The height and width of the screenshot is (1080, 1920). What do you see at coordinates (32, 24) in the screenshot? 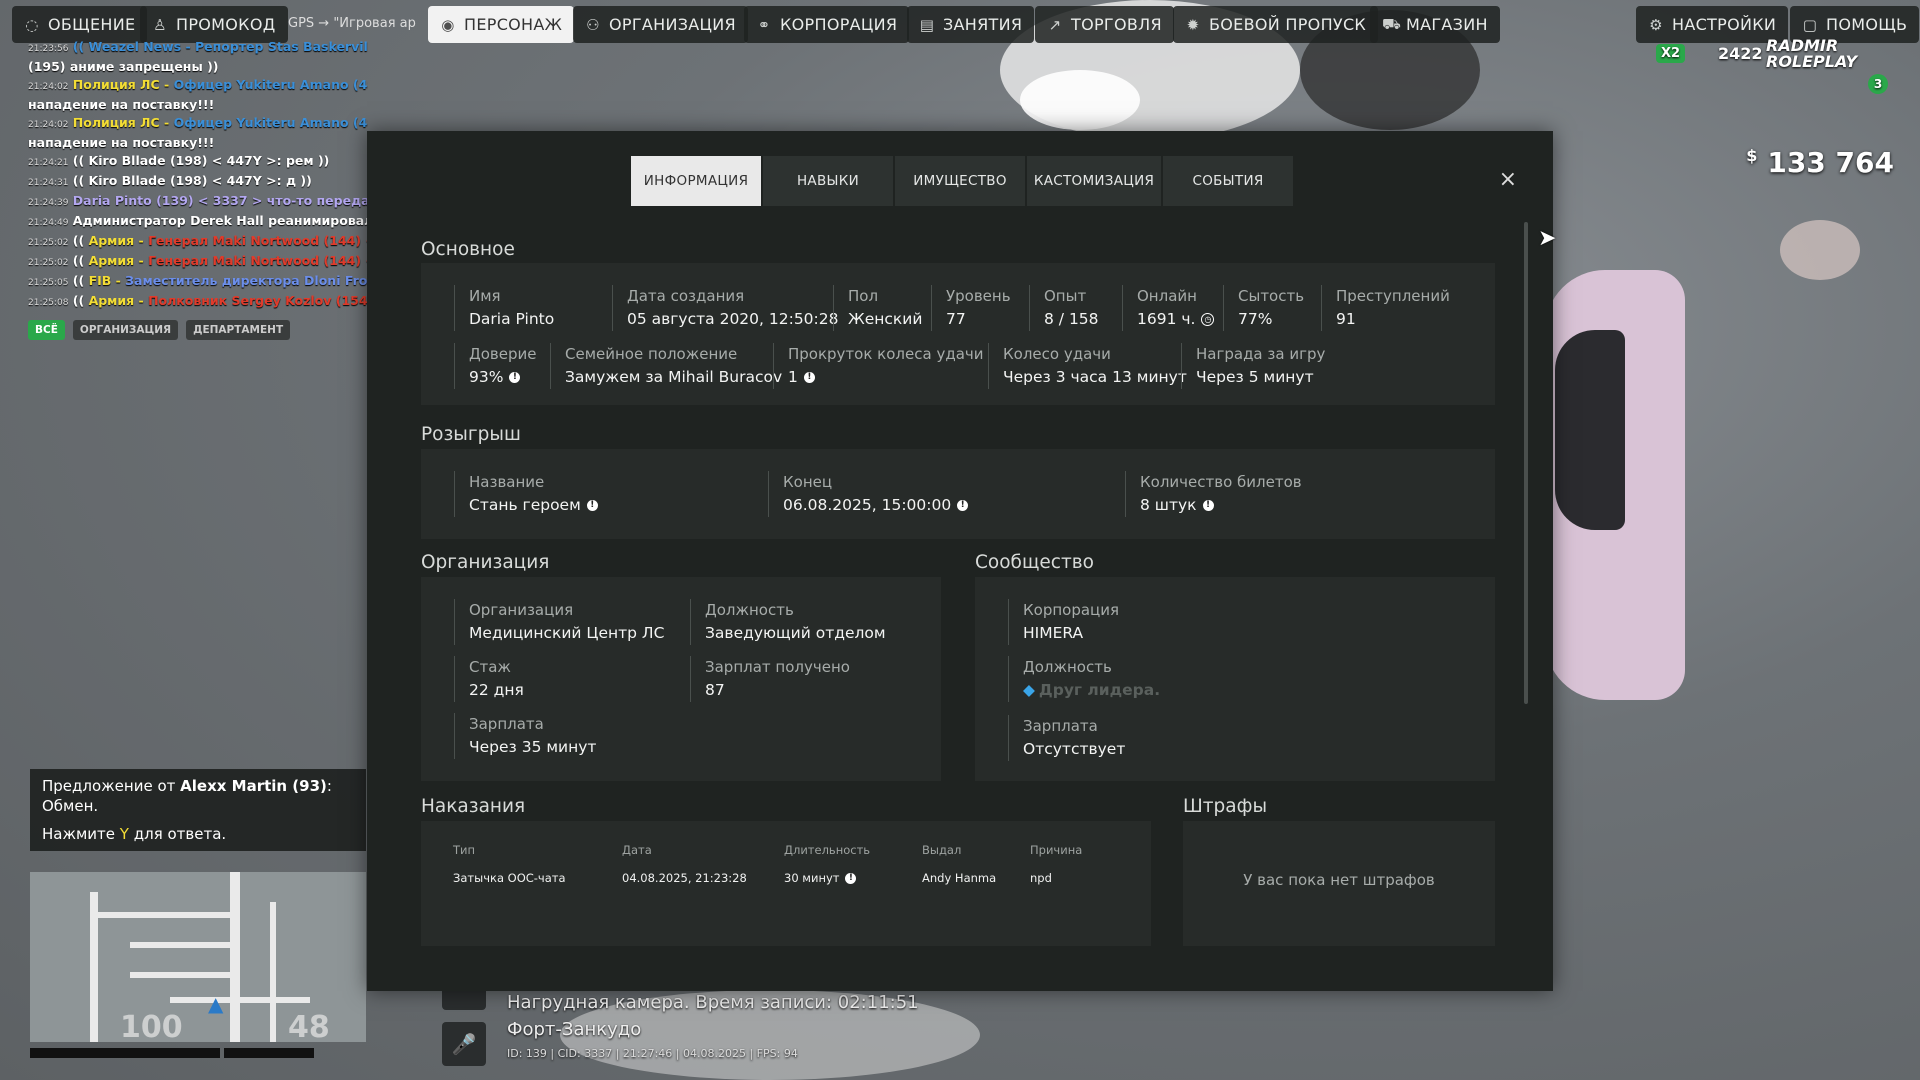
I see `chat-icon: ◌` at bounding box center [32, 24].